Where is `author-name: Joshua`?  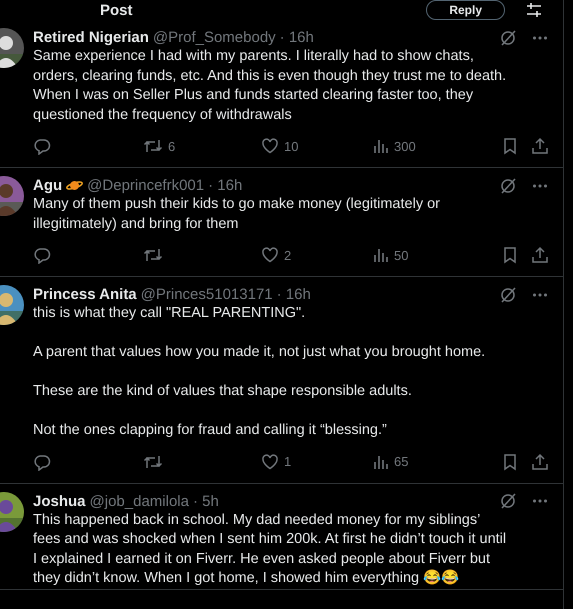 author-name: Joshua is located at coordinates (59, 501).